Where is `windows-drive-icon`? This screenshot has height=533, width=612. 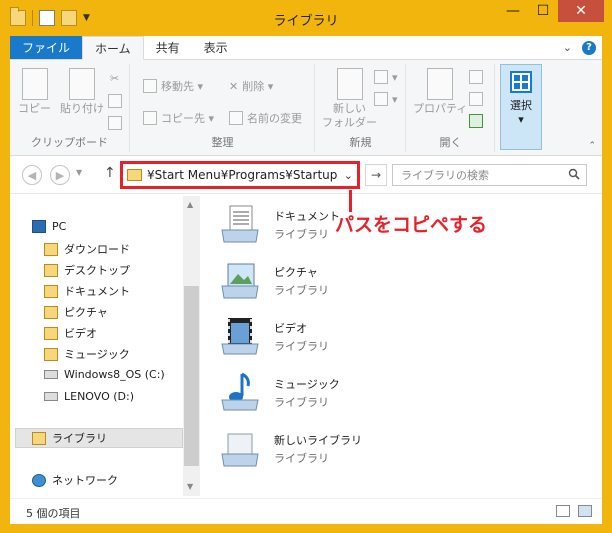 windows-drive-icon is located at coordinates (51, 374).